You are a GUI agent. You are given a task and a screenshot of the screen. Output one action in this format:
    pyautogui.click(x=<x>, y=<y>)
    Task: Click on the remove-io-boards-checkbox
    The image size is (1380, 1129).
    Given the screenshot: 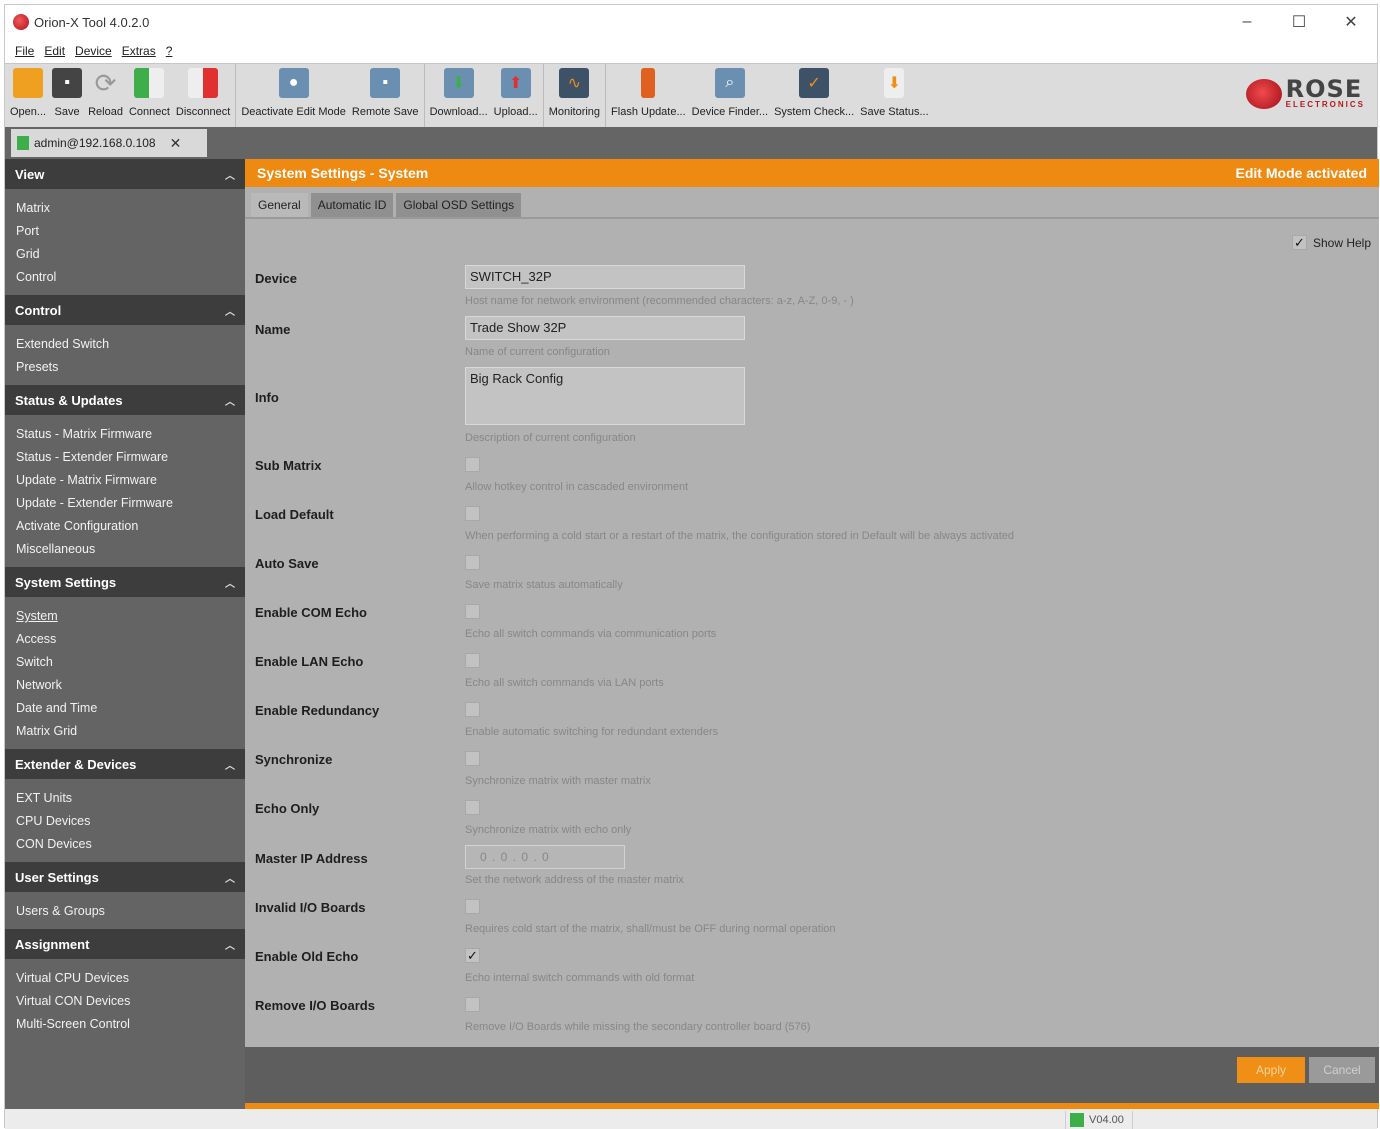 What is the action you would take?
    pyautogui.click(x=472, y=1004)
    